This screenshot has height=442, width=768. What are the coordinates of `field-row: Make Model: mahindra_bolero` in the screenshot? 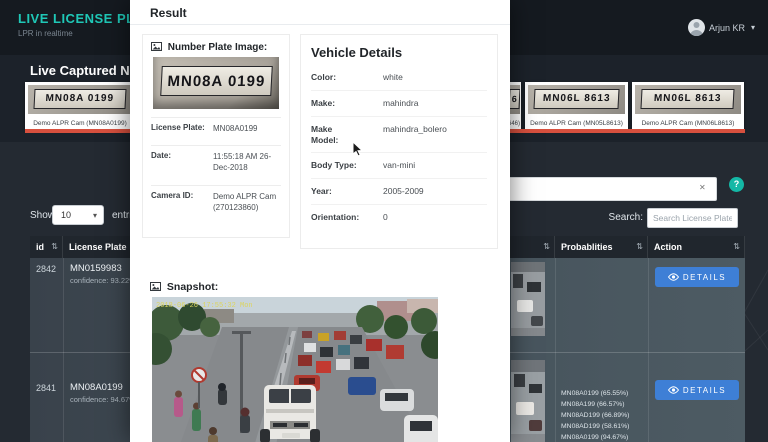 It's located at (399, 135).